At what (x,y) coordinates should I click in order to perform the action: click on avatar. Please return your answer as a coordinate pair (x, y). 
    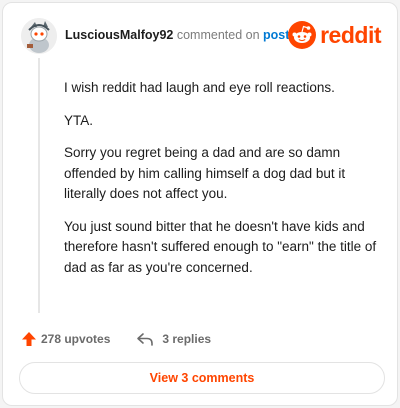
    Looking at the image, I should click on (39, 36).